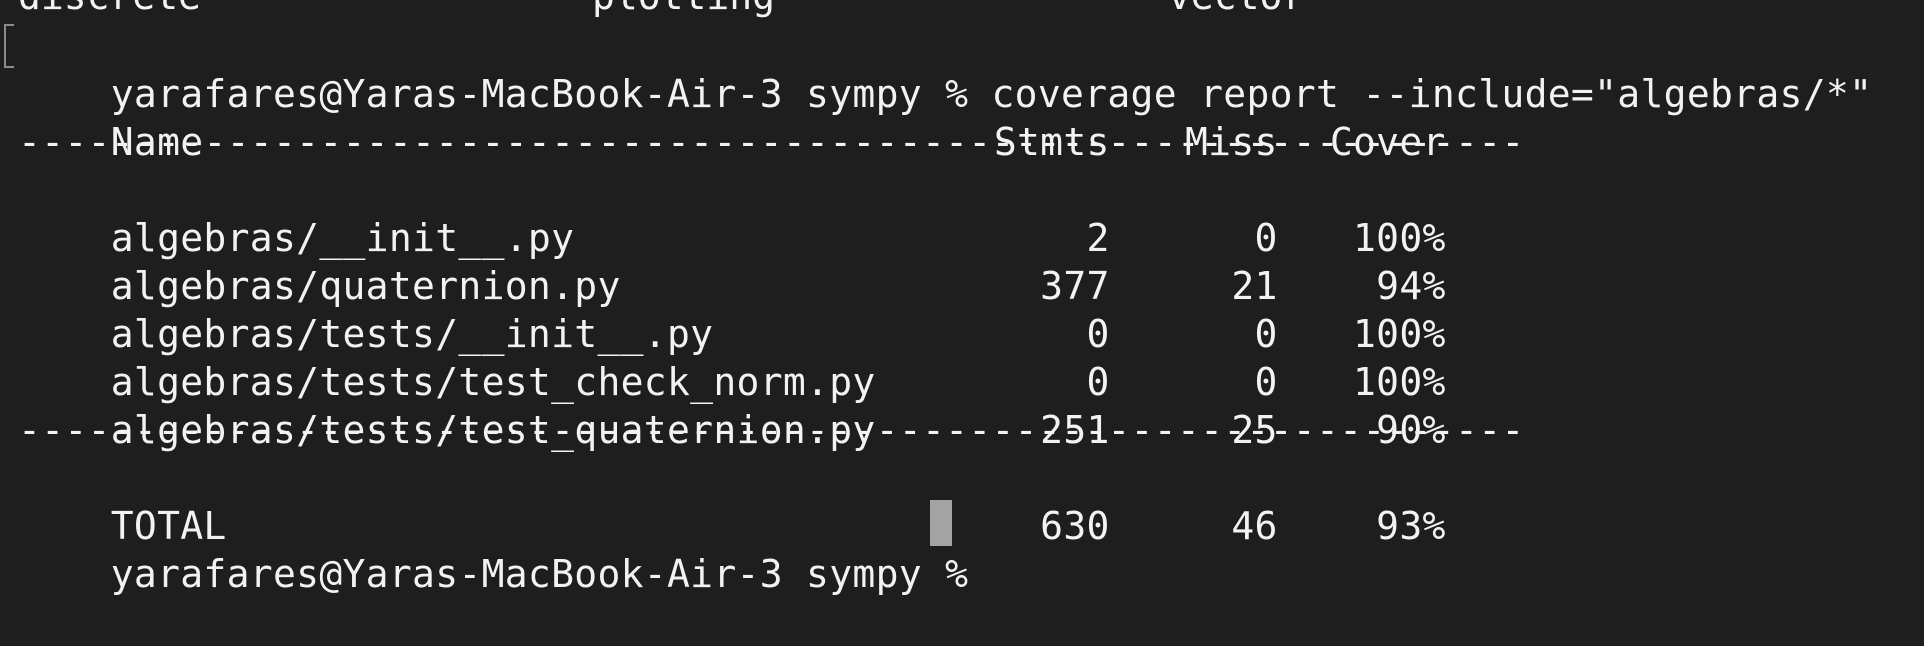 Image resolution: width=1924 pixels, height=646 pixels. I want to click on coverage-row: algebras/__init__.py 2 0 100%, so click(732, 213).